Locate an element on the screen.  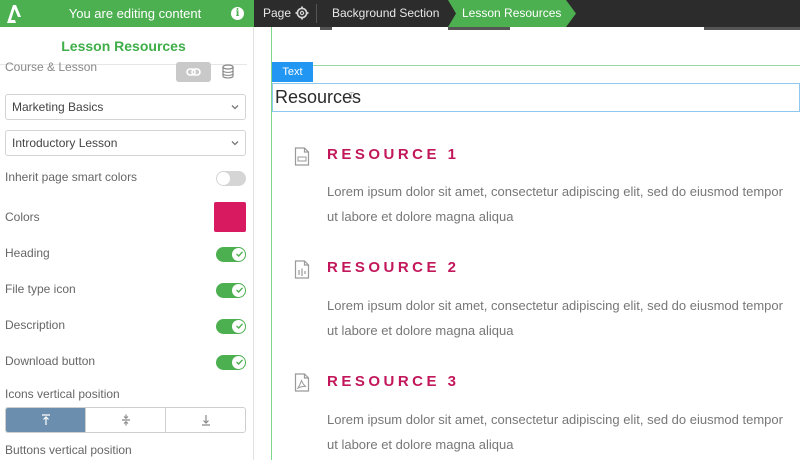
editing-banner: You are editing content i is located at coordinates (127, 13).